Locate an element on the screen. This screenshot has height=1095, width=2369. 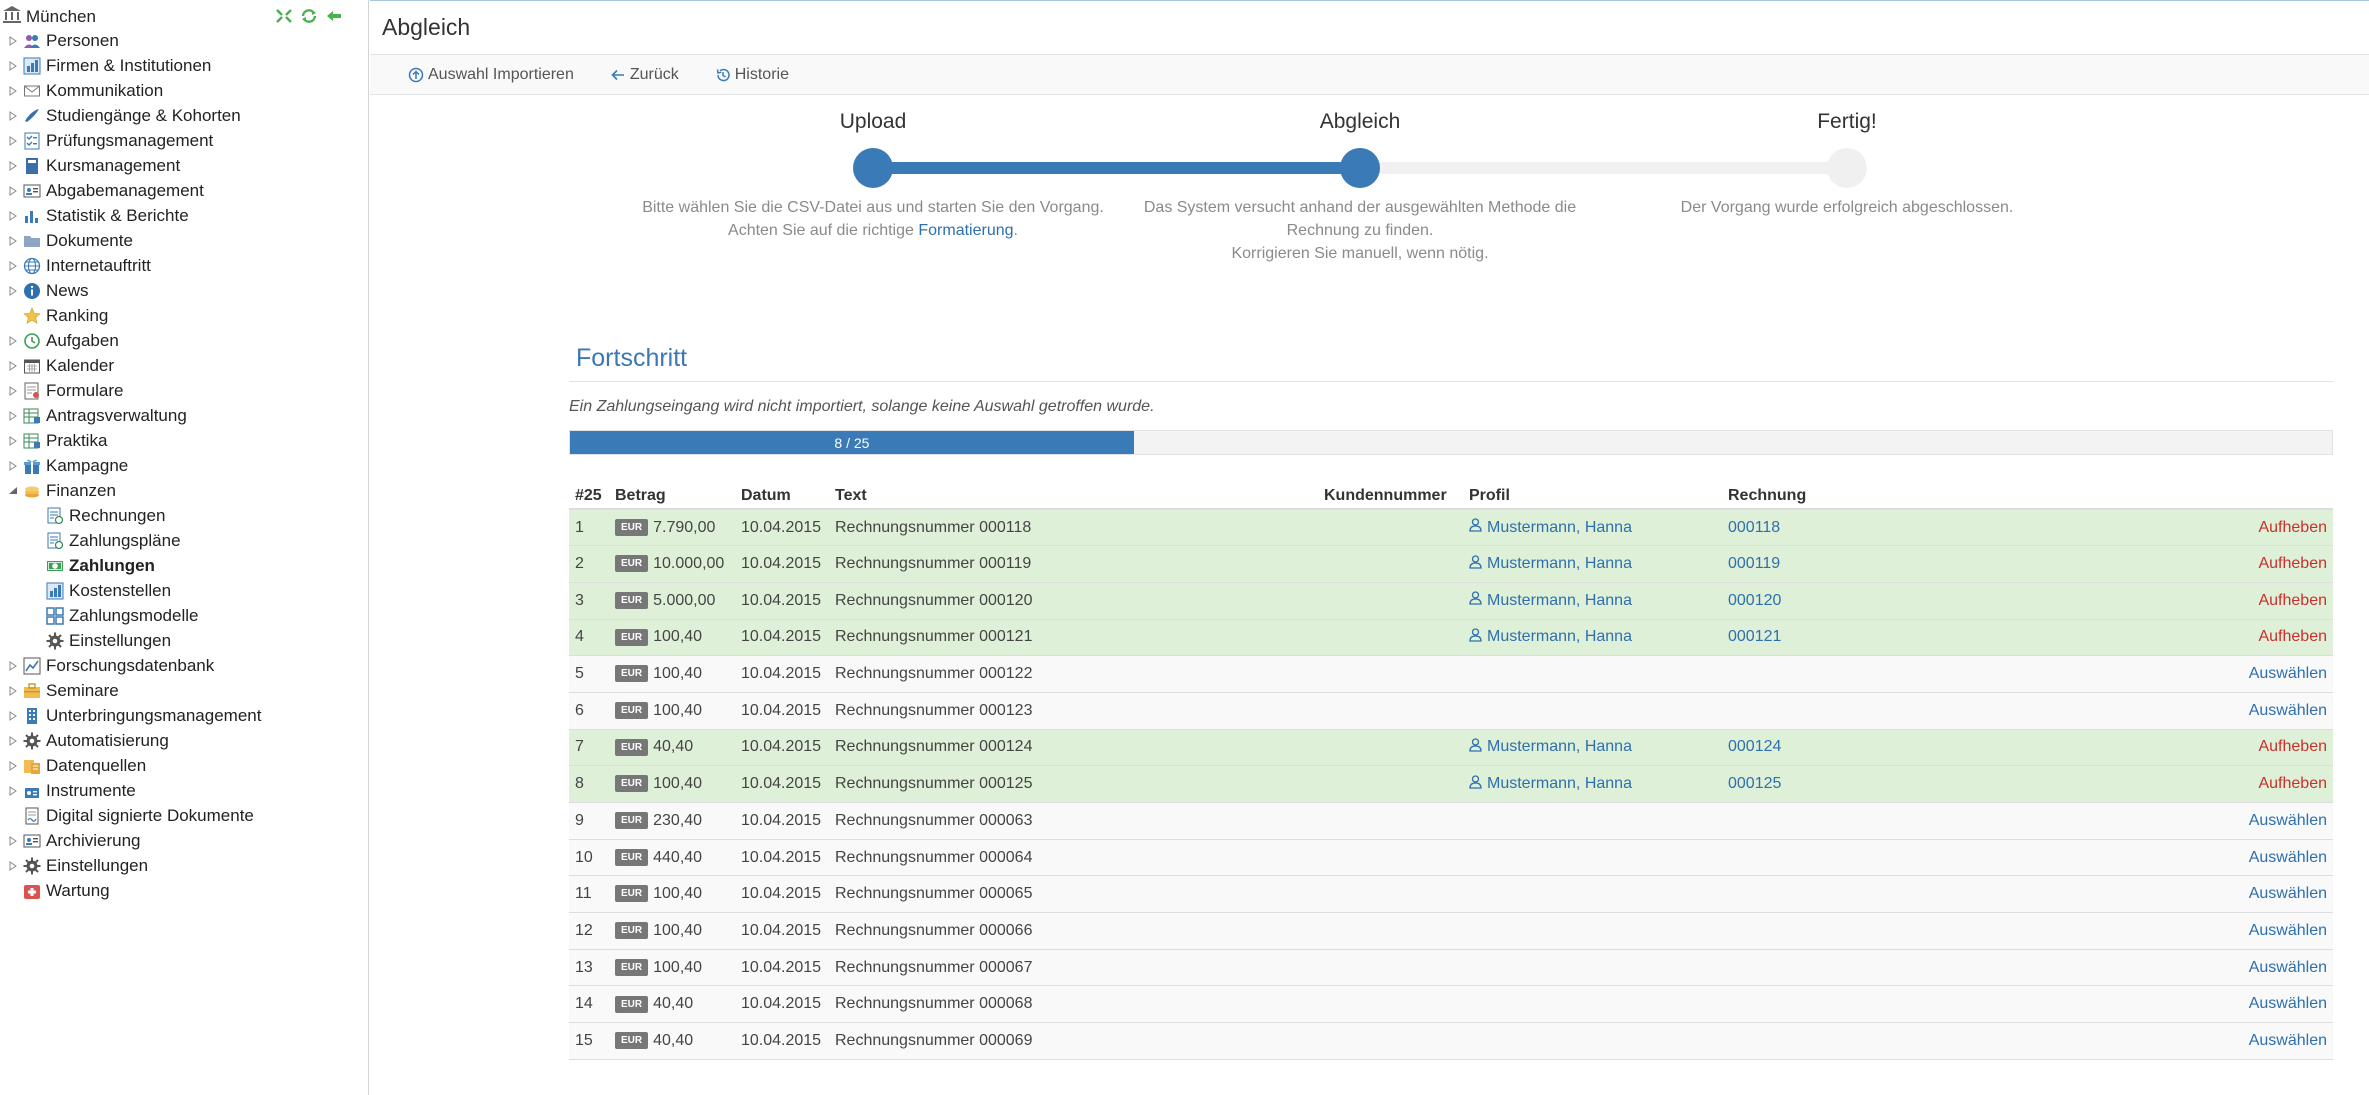
sidebar-item-zahlungen: Zahlungen is located at coordinates (184, 565).